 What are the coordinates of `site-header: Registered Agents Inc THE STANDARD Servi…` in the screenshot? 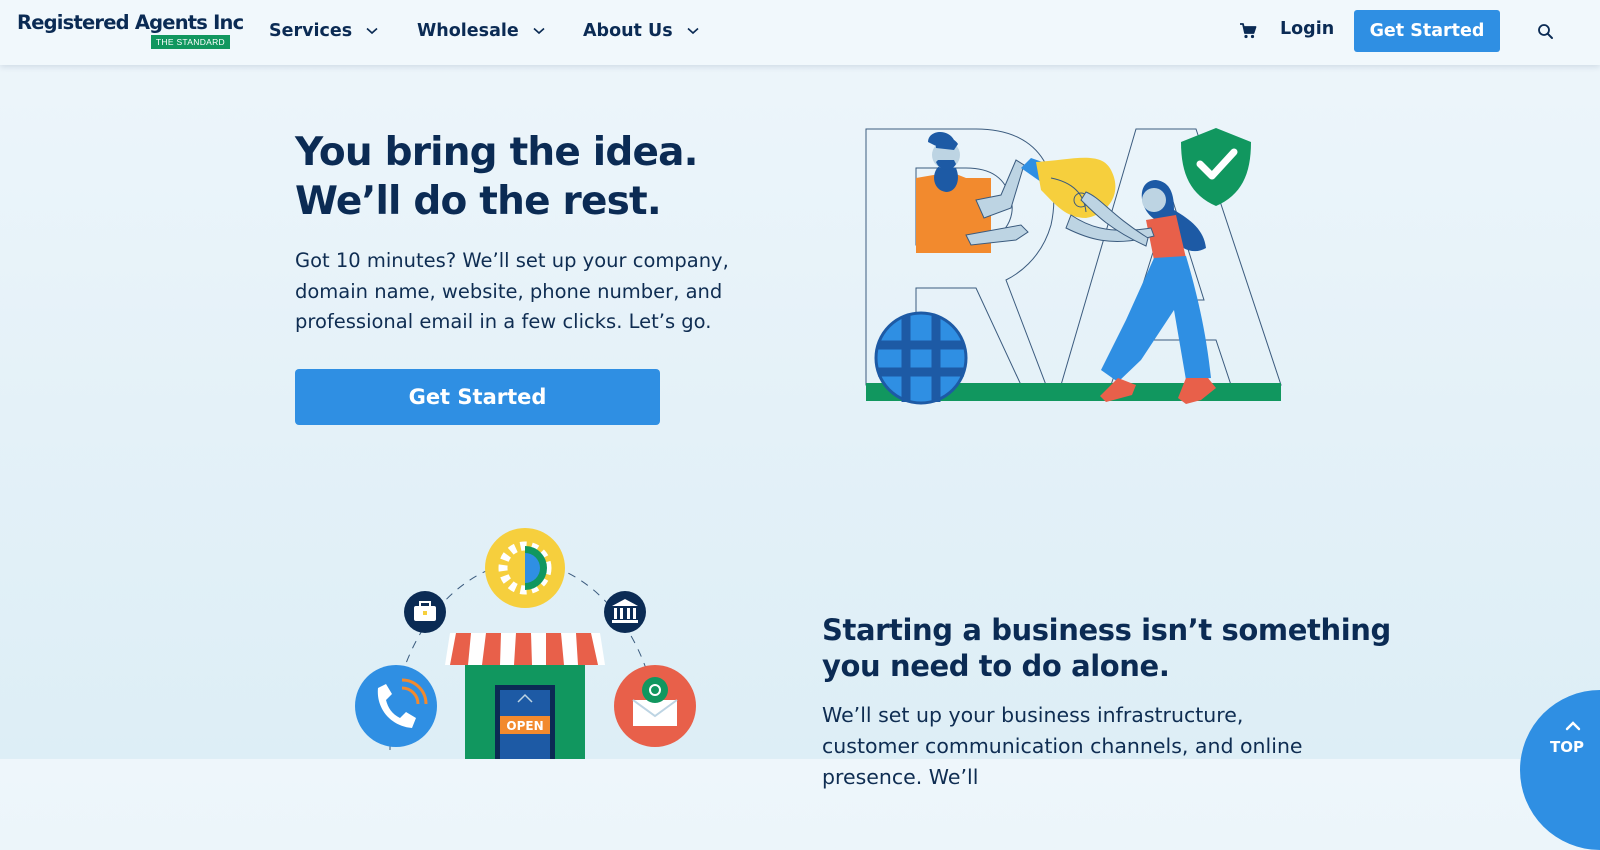 It's located at (800, 32).